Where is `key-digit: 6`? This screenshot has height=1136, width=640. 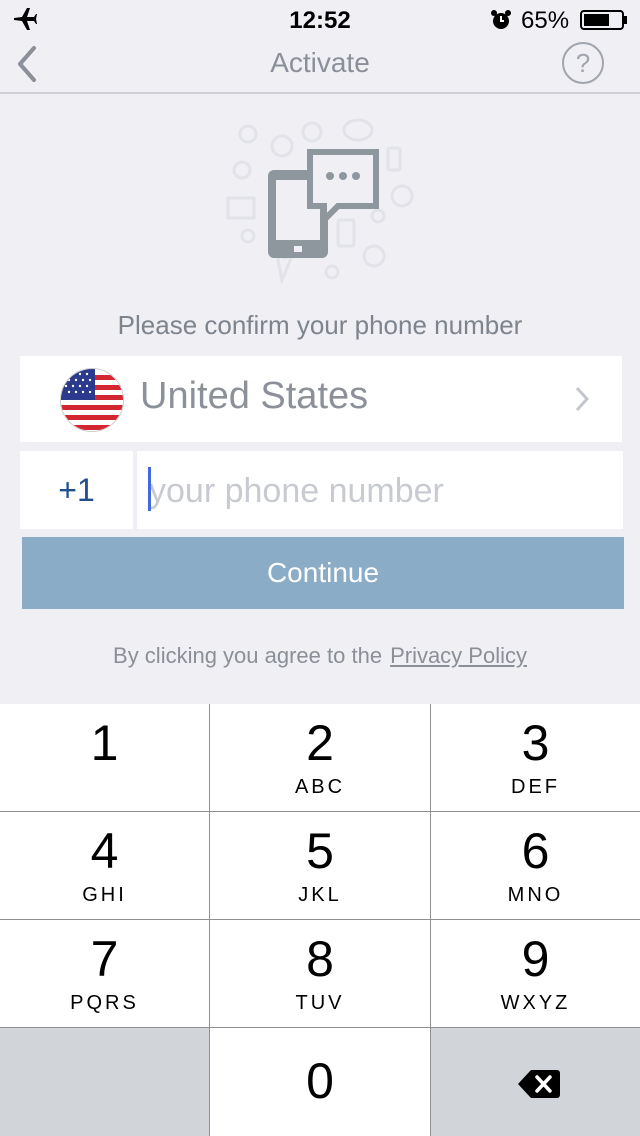
key-digit: 6 is located at coordinates (535, 851).